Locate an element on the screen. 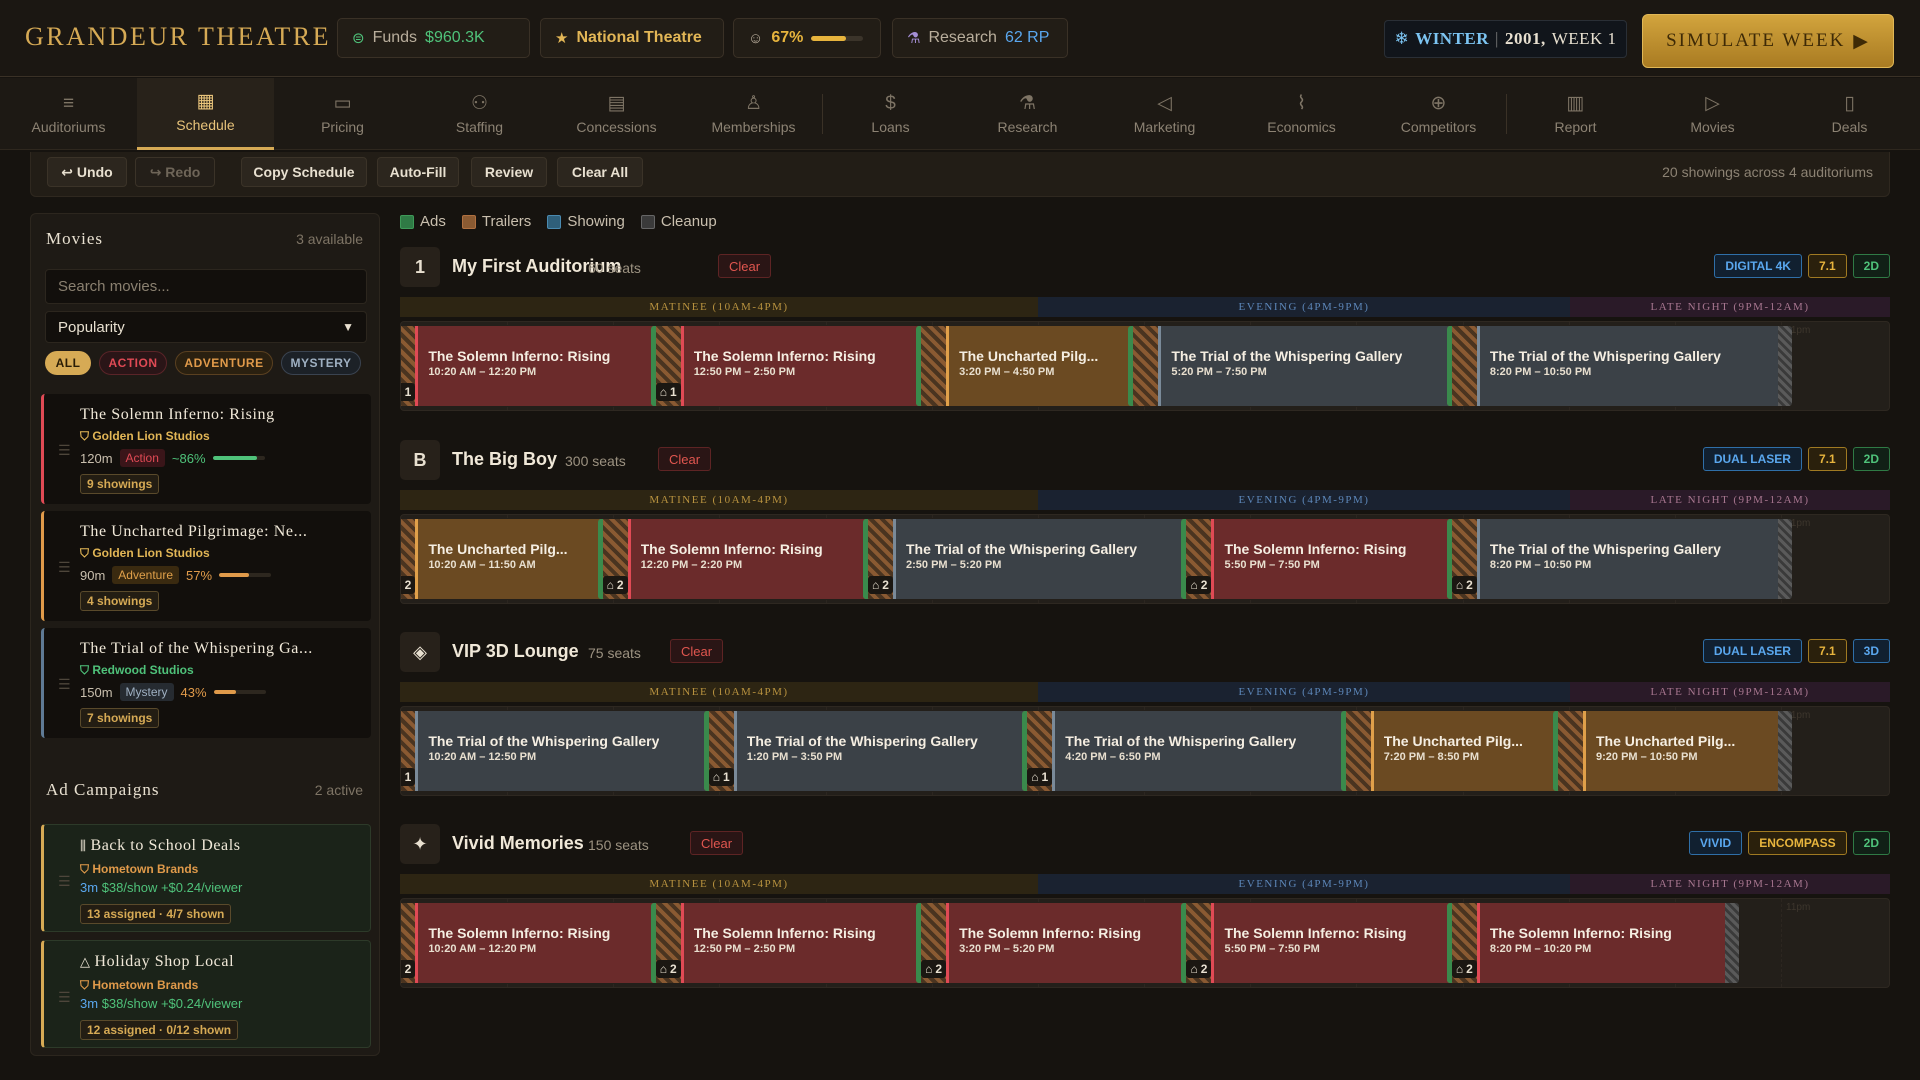 This screenshot has height=1080, width=1920. undo-button: ↩ Undo is located at coordinates (87, 172).